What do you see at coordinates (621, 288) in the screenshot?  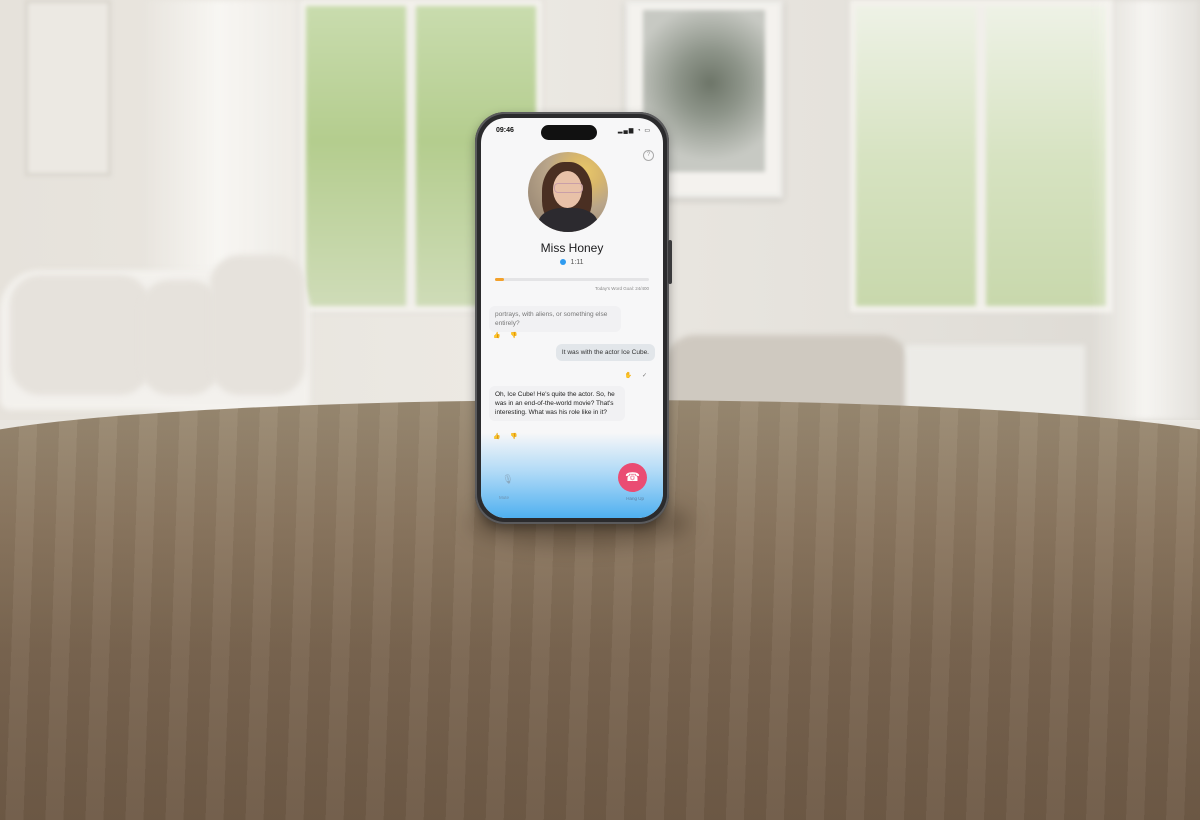 I see `word-goal-label: Today's Word Goal: 24/400` at bounding box center [621, 288].